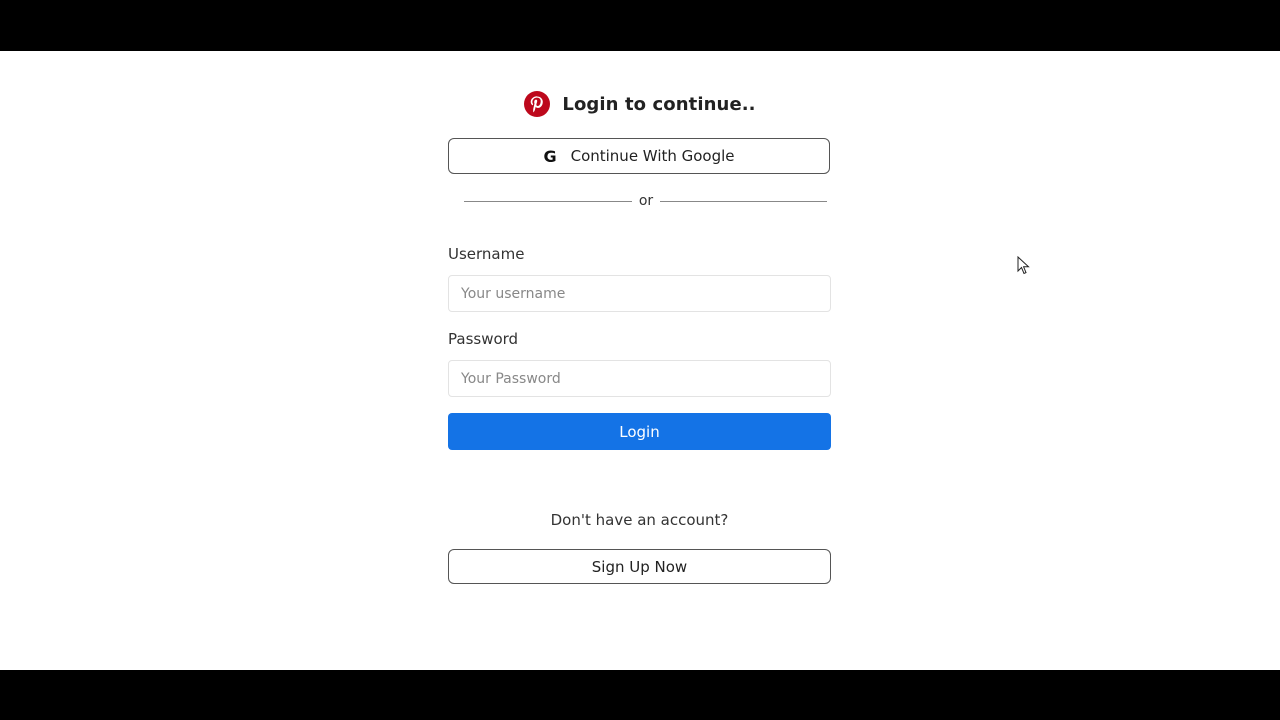 Image resolution: width=1280 pixels, height=720 pixels. I want to click on divider-line-left, so click(548, 201).